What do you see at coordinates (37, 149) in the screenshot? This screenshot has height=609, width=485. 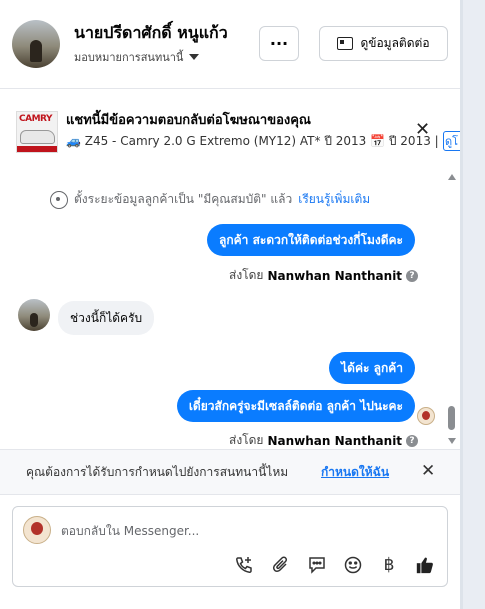 I see `thumbnail-stripe` at bounding box center [37, 149].